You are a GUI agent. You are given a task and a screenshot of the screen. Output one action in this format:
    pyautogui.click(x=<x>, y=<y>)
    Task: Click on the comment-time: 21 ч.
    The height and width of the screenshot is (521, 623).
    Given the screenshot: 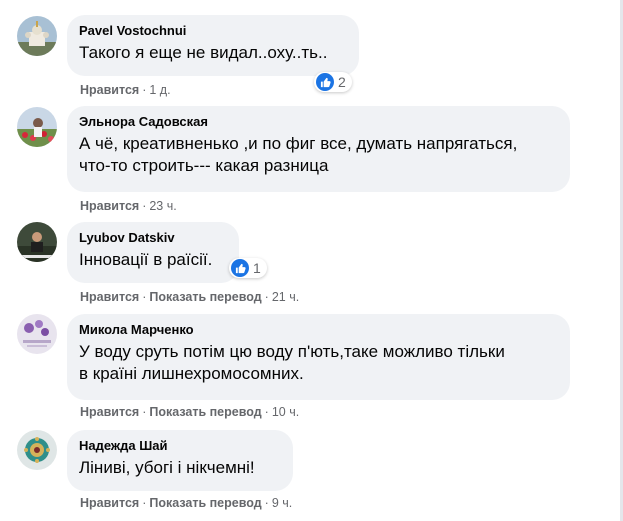 What is the action you would take?
    pyautogui.click(x=285, y=297)
    